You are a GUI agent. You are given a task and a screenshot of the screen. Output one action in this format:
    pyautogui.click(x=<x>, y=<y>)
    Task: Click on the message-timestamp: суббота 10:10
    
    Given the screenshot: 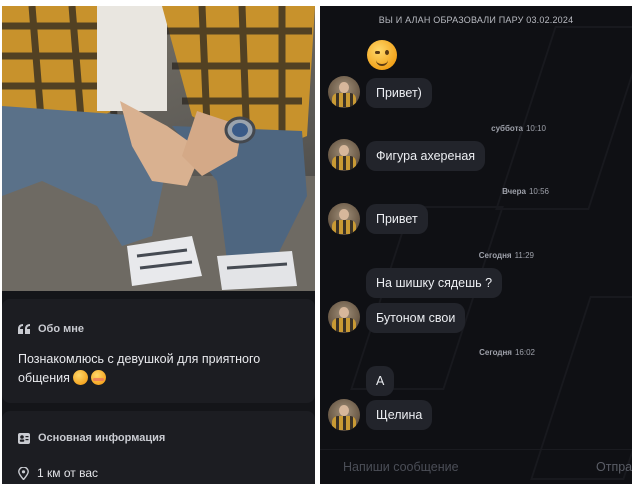 What is the action you would take?
    pyautogui.click(x=518, y=128)
    